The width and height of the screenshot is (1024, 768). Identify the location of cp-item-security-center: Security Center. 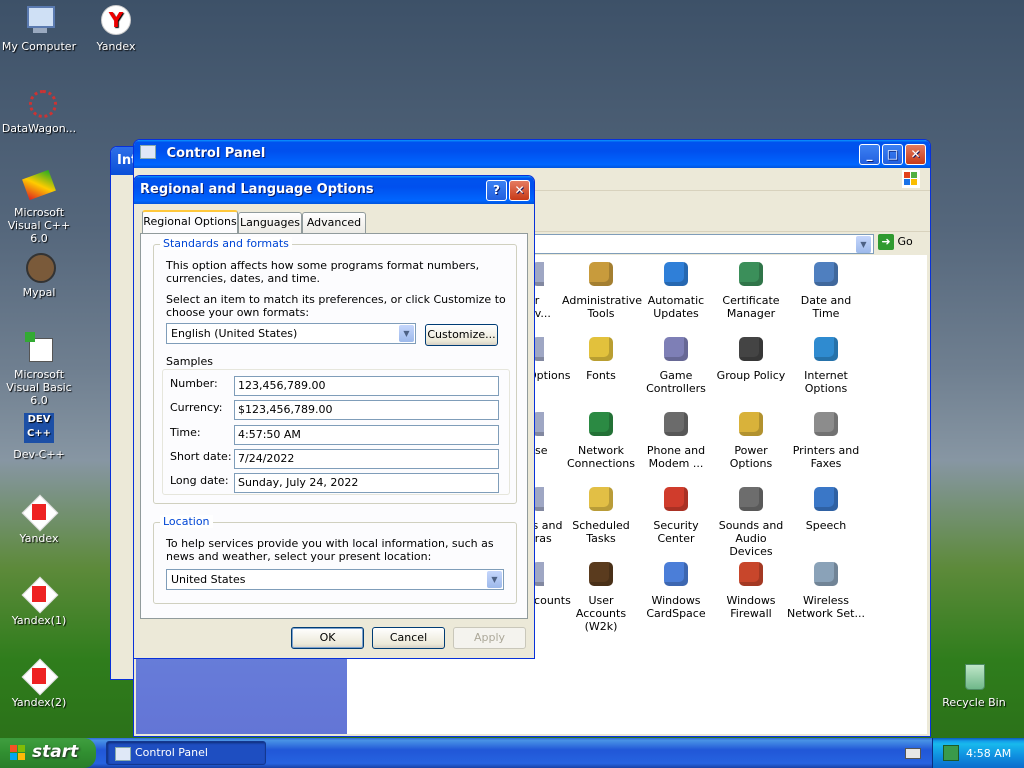
(676, 514).